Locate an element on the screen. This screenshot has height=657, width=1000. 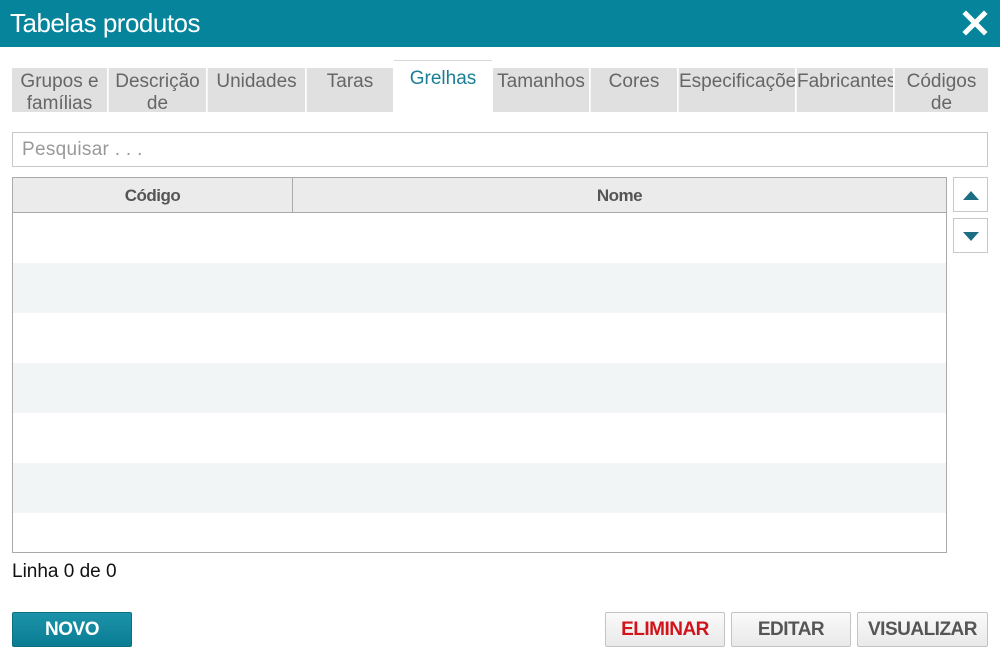
tab-grelhas: Grelhas is located at coordinates (443, 86).